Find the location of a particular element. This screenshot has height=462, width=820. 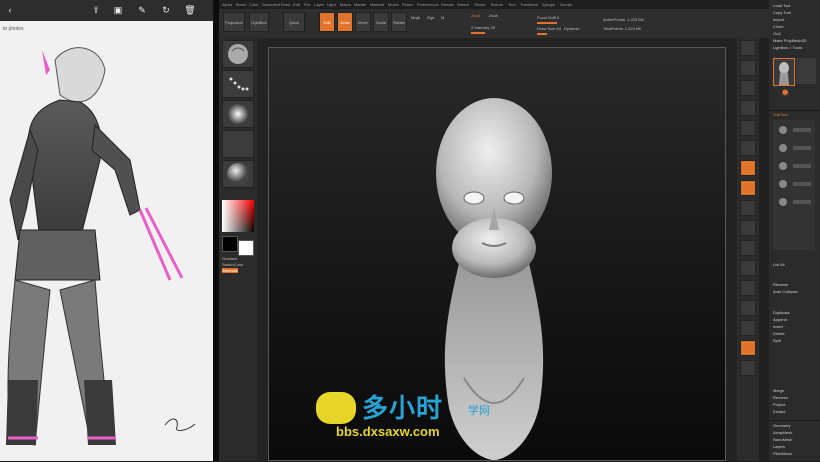

frame-button is located at coordinates (748, 268).